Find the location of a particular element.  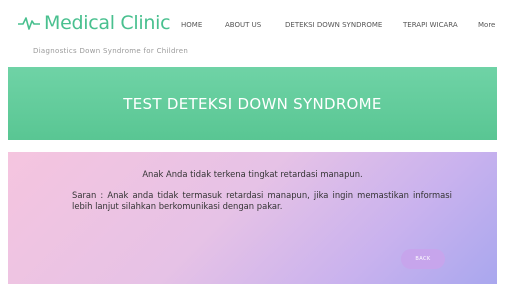

nav-item-deteksi-down-syndrome: DETEKSI DOWN SYNDROME is located at coordinates (333, 25).